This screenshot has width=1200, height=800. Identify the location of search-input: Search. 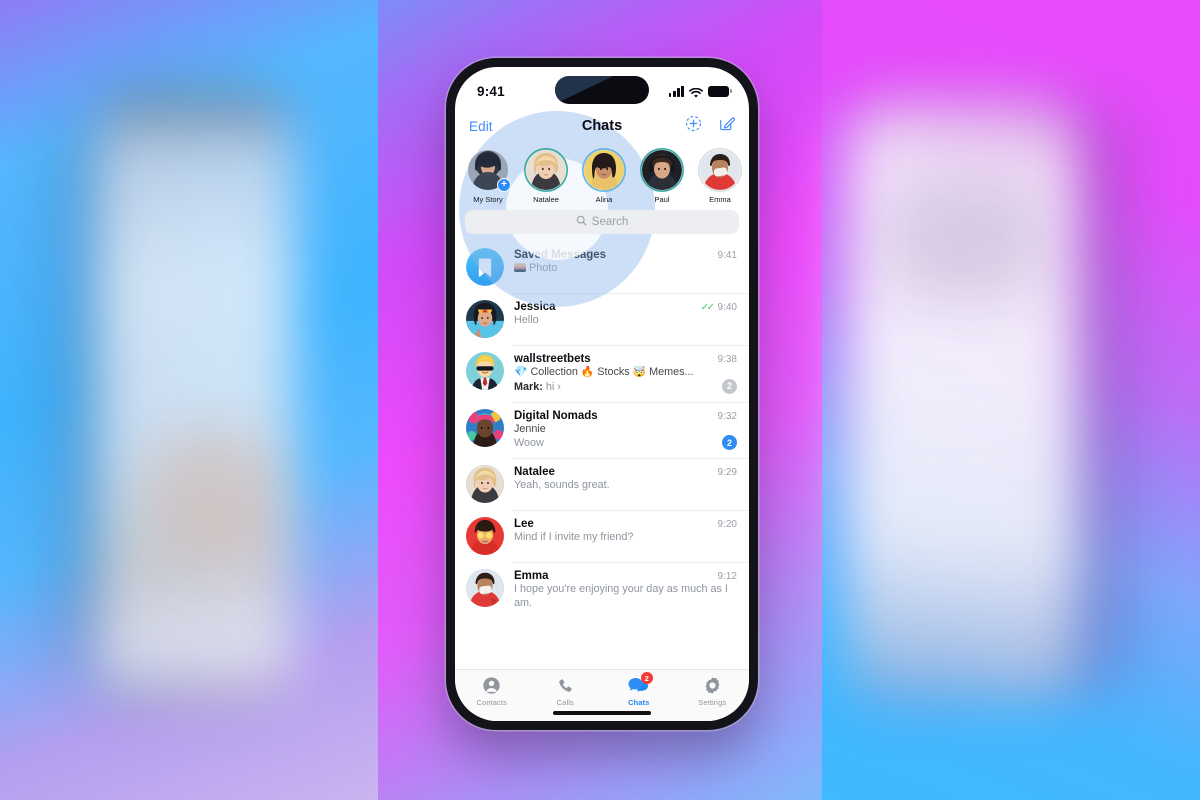
(602, 222).